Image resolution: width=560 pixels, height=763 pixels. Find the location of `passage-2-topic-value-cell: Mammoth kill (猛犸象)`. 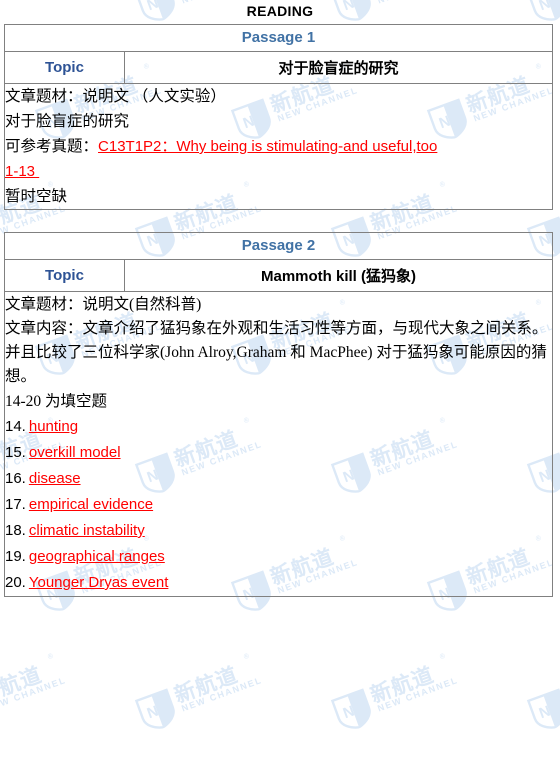

passage-2-topic-value-cell: Mammoth kill (猛犸象) is located at coordinates (338, 275).